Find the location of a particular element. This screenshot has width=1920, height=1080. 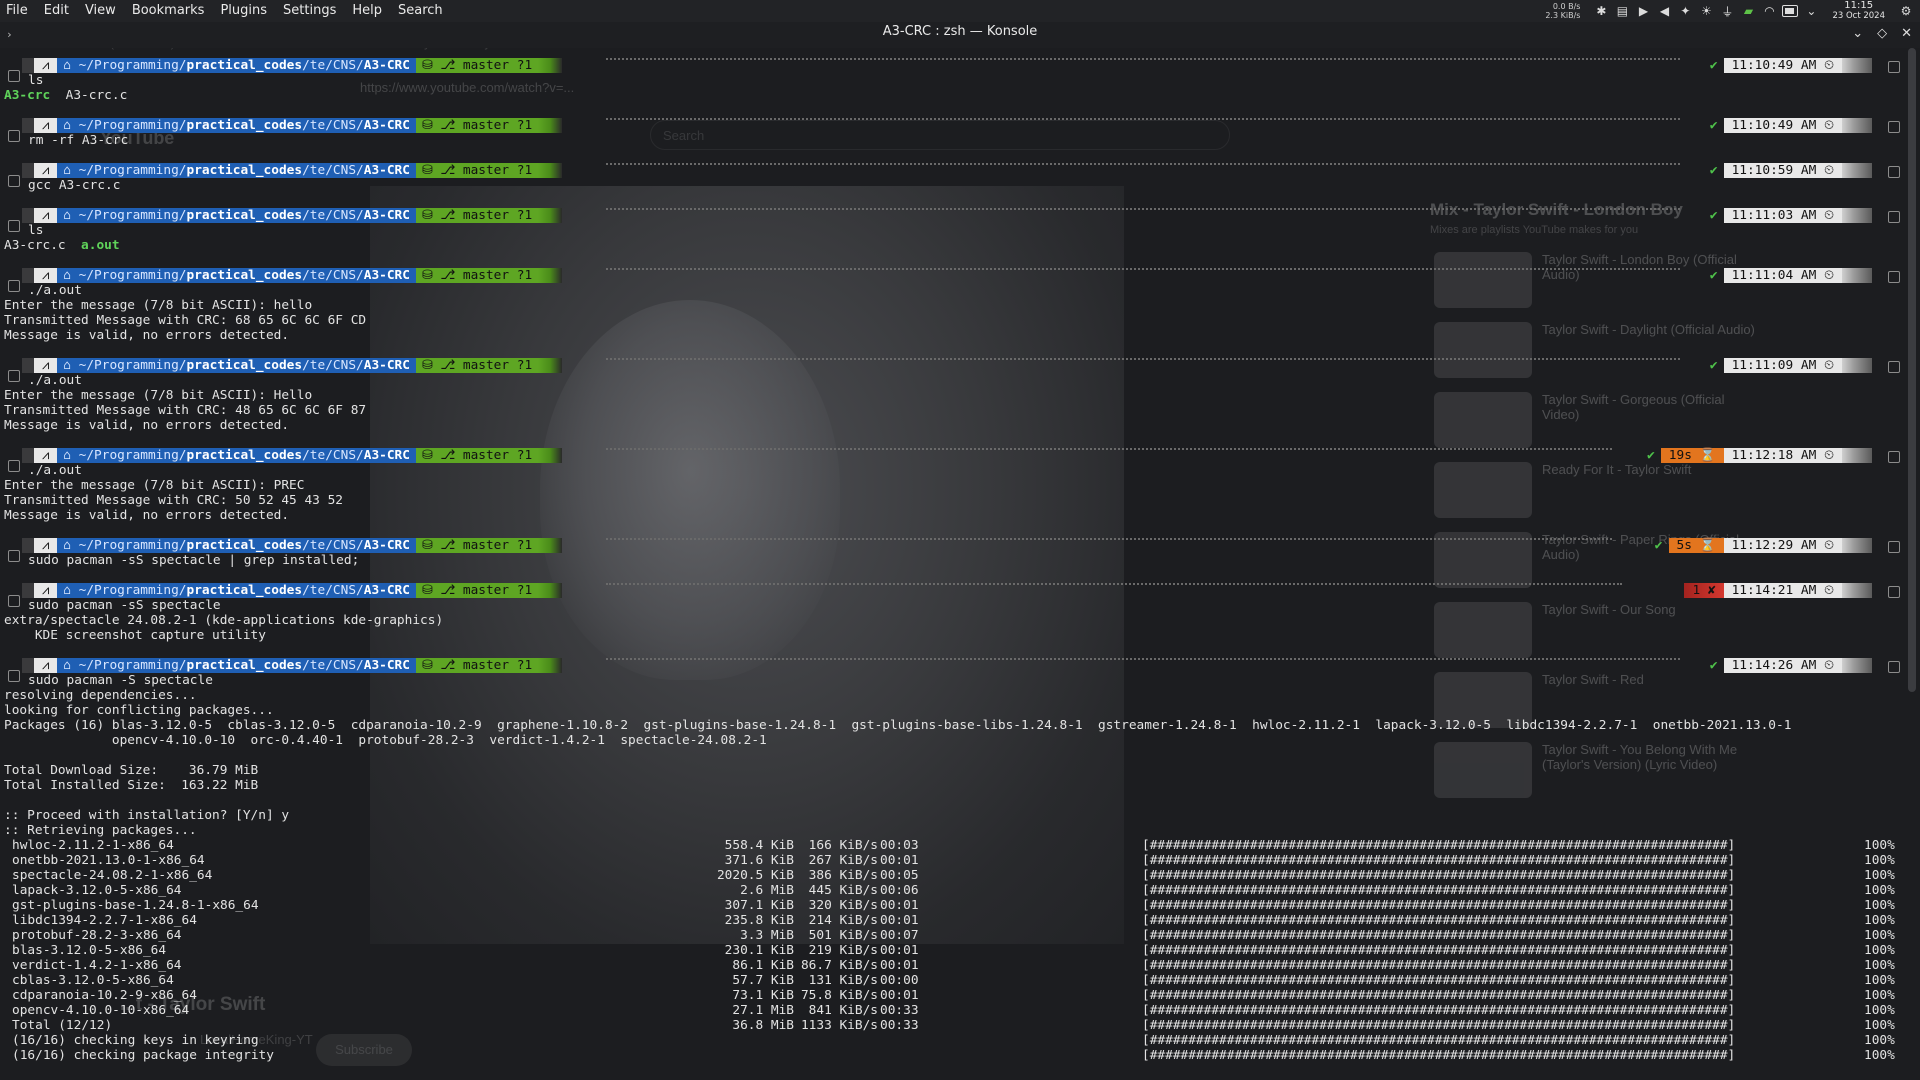

command-time: 11:10:49 AM ⏲ is located at coordinates (1782, 125).